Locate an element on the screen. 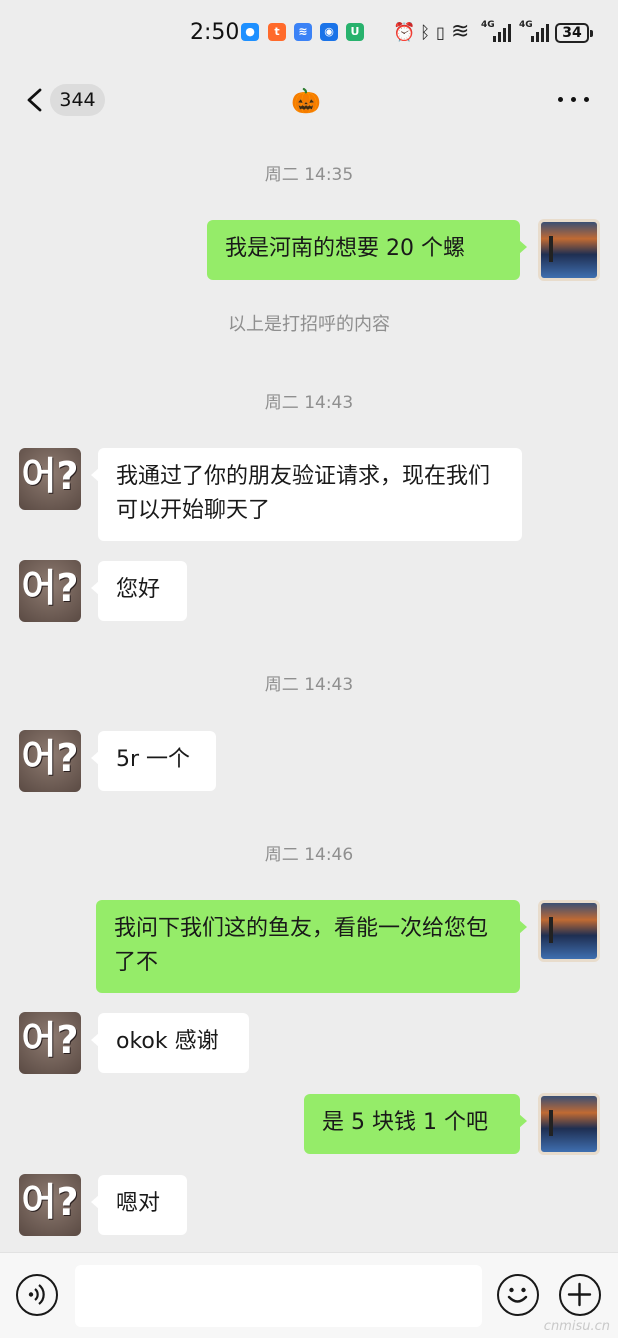 The width and height of the screenshot is (618, 1338). bot-icon: ◉ is located at coordinates (329, 32).